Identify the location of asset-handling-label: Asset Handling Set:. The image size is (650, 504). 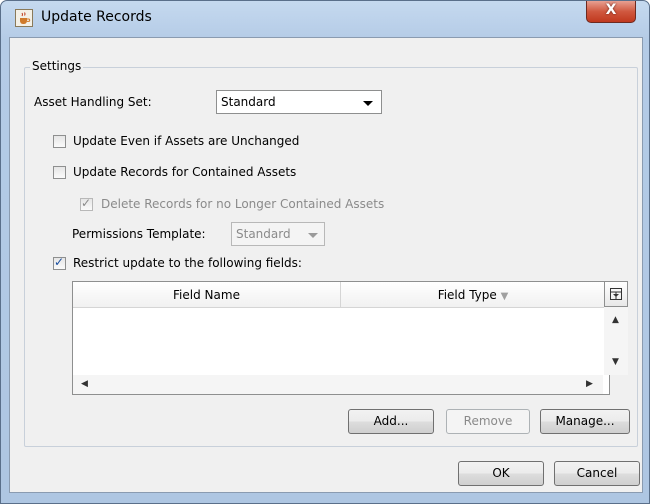
(93, 102).